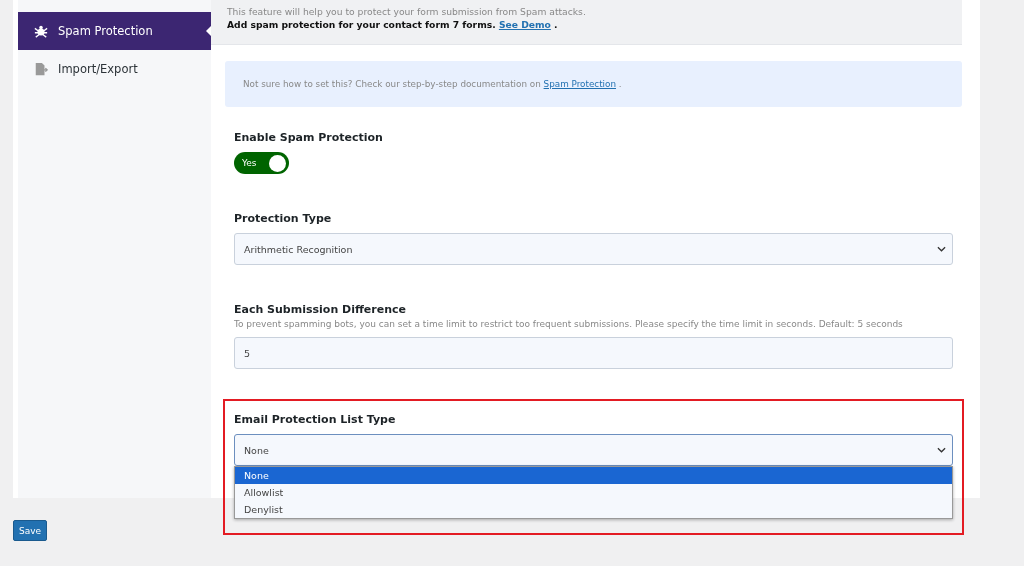 The image size is (1024, 566). Describe the element at coordinates (593, 475) in the screenshot. I see `dropdown-option: None` at that location.